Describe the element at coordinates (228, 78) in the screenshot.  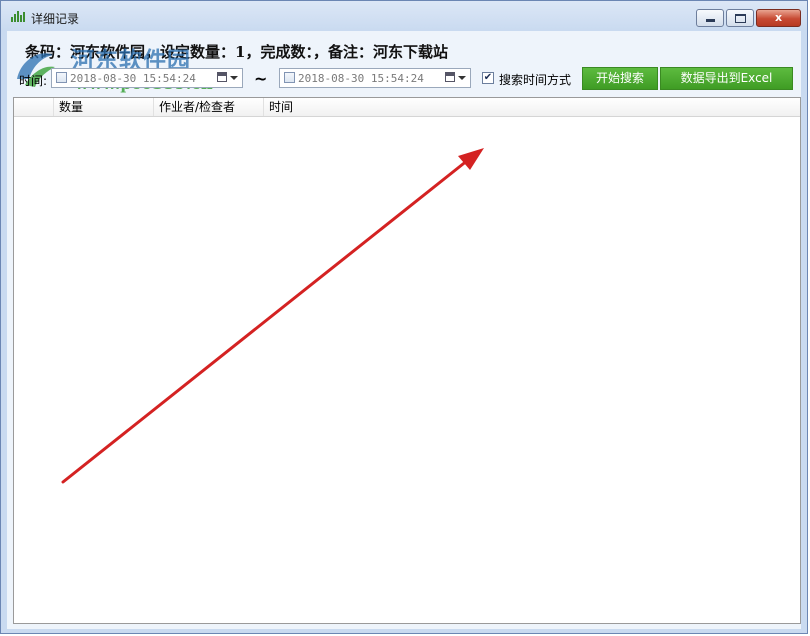
I see `start-date-dropdown-button` at that location.